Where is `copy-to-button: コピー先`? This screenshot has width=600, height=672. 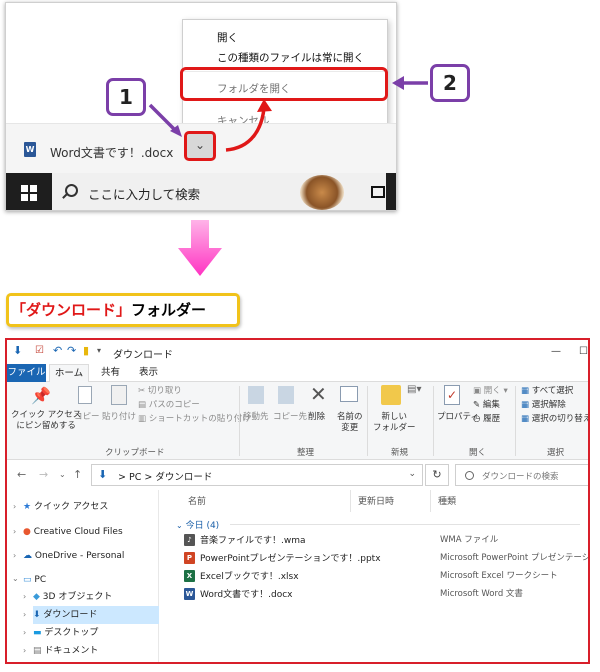 copy-to-button: コピー先 is located at coordinates (290, 417).